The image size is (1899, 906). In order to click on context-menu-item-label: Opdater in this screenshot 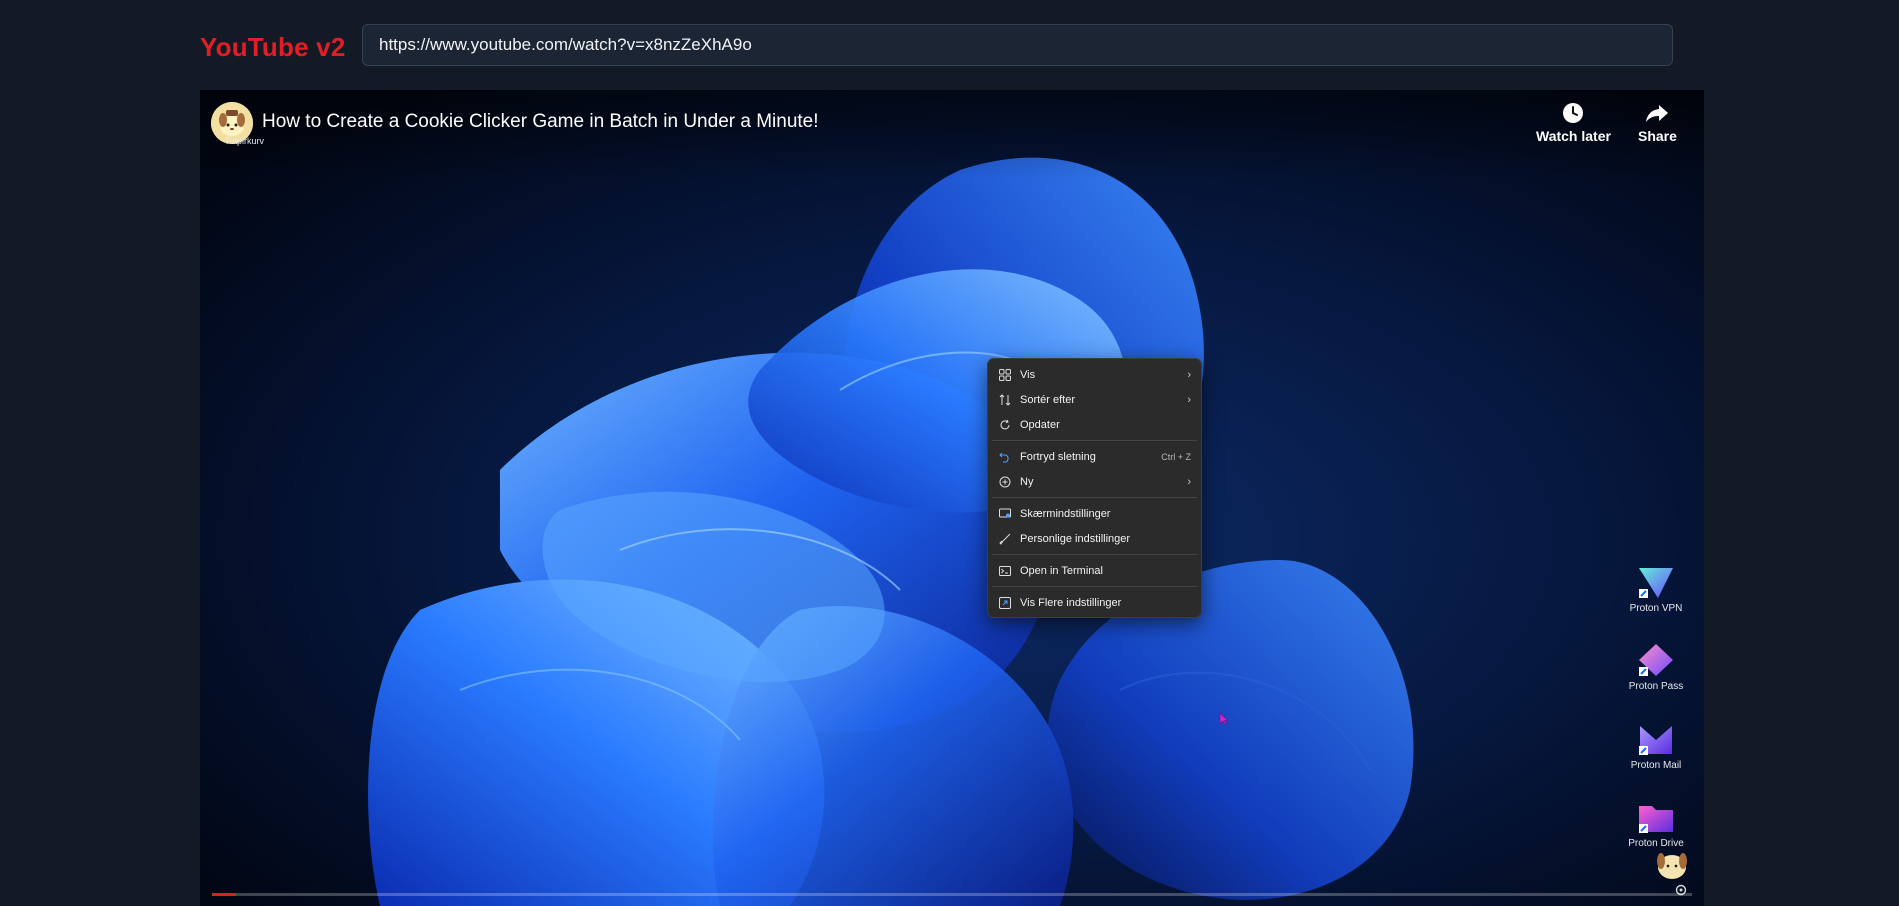, I will do `click(1040, 424)`.